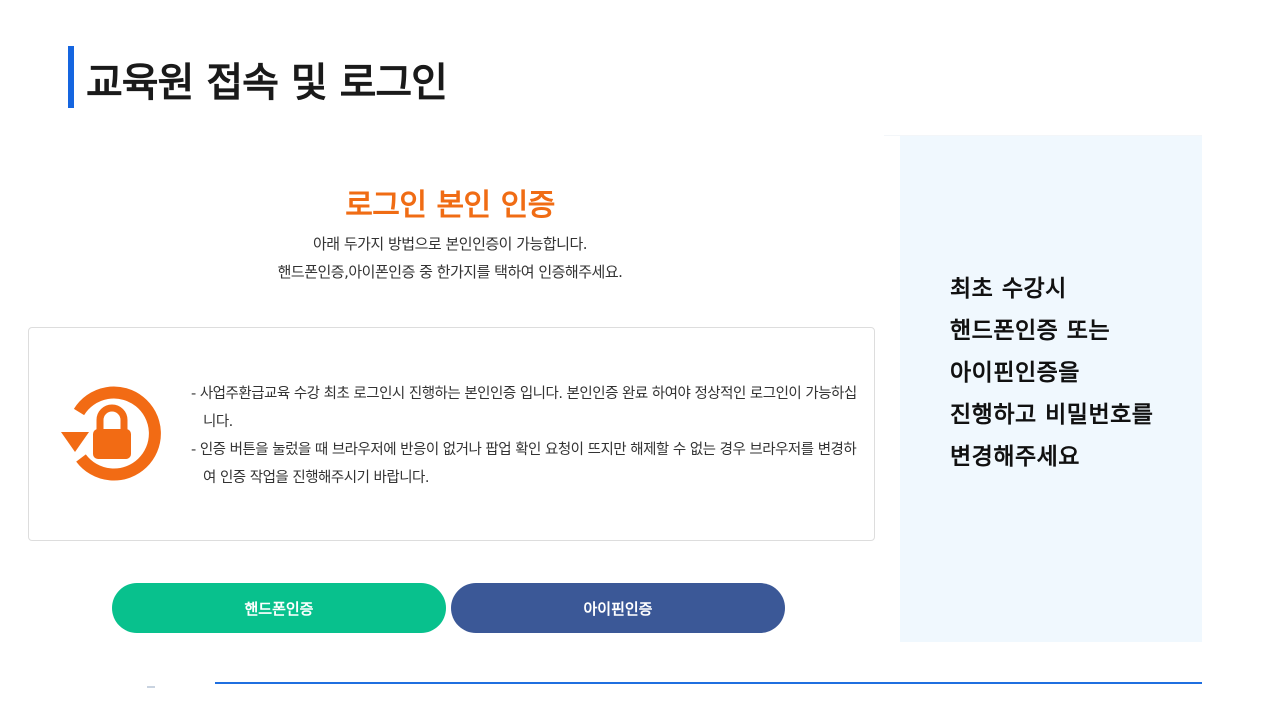 This screenshot has width=1280, height=720. Describe the element at coordinates (1030, 331) in the screenshot. I see `side-info-line: 핸드폰인증 또는` at that location.